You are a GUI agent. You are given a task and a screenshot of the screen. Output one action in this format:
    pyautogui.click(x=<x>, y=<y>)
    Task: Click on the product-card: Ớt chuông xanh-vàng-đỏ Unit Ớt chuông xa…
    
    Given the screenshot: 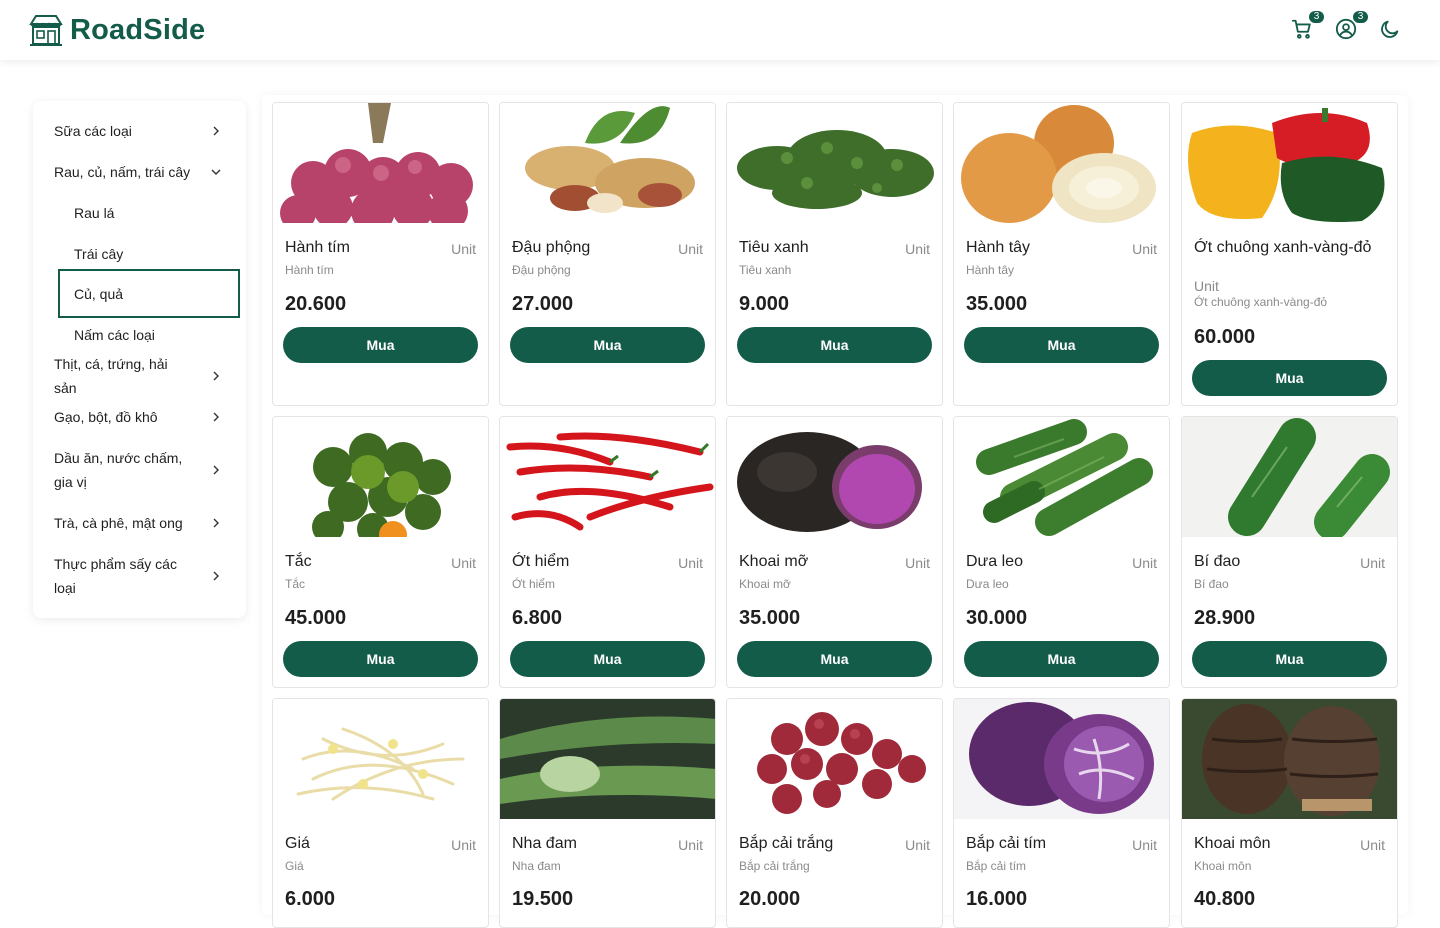 What is the action you would take?
    pyautogui.click(x=1289, y=254)
    